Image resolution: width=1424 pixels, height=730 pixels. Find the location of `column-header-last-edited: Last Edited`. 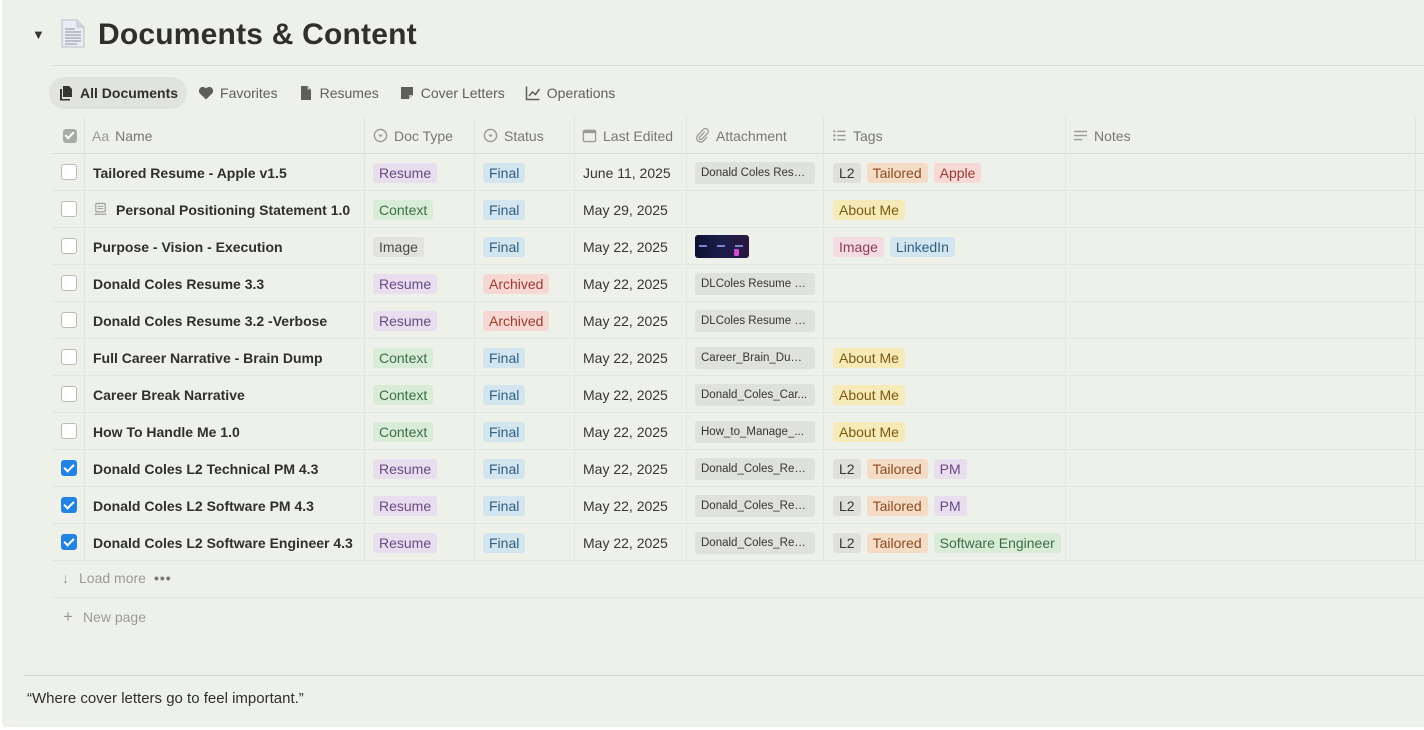

column-header-last-edited: Last Edited is located at coordinates (627, 135).